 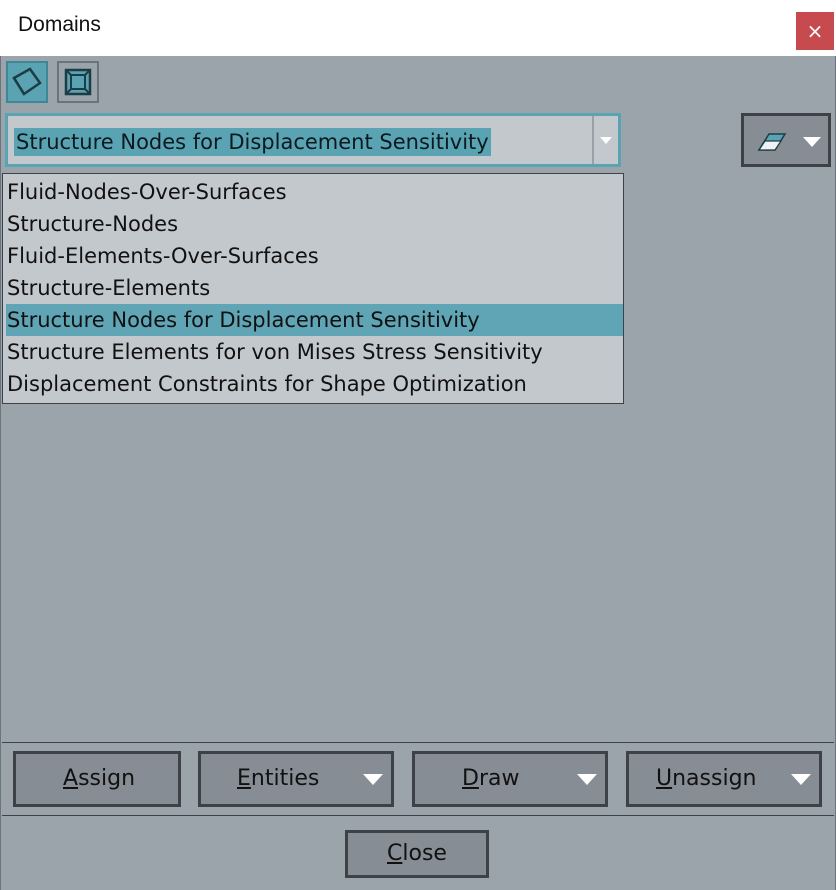 I want to click on window-title: Domains, so click(x=59, y=24).